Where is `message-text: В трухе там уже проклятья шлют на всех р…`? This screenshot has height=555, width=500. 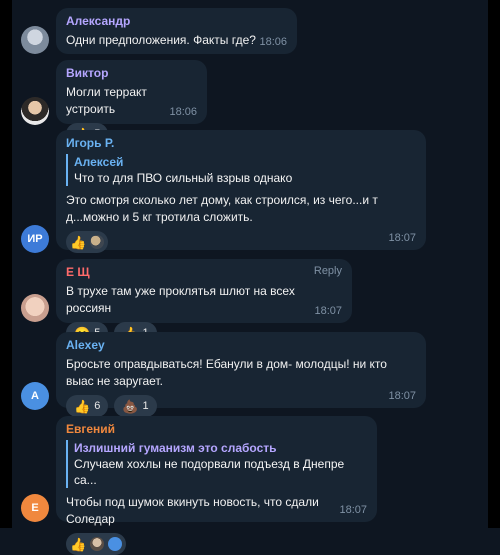 message-text: В трухе там уже проклятья шлют на всех р… is located at coordinates (182, 299).